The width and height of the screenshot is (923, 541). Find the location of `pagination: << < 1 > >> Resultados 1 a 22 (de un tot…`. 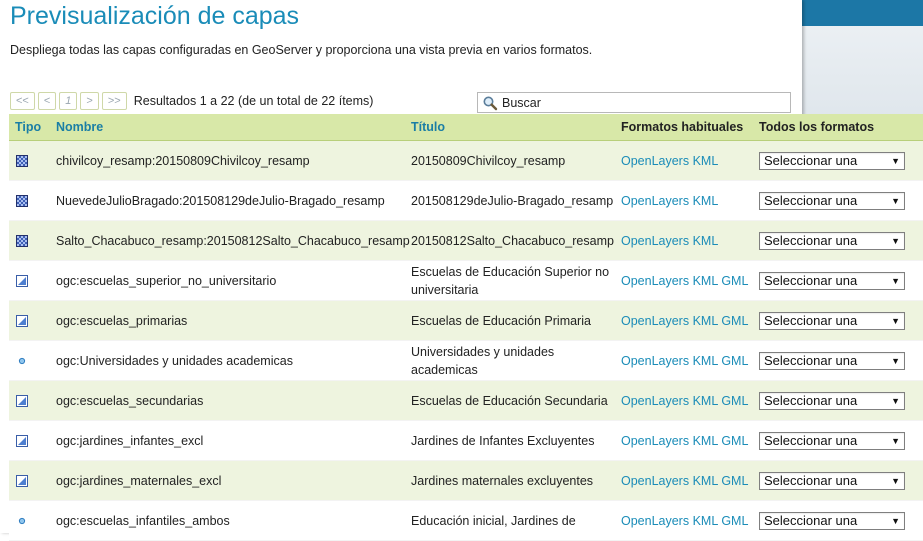

pagination: << < 1 > >> Resultados 1 a 22 (de un tot… is located at coordinates (191, 101).